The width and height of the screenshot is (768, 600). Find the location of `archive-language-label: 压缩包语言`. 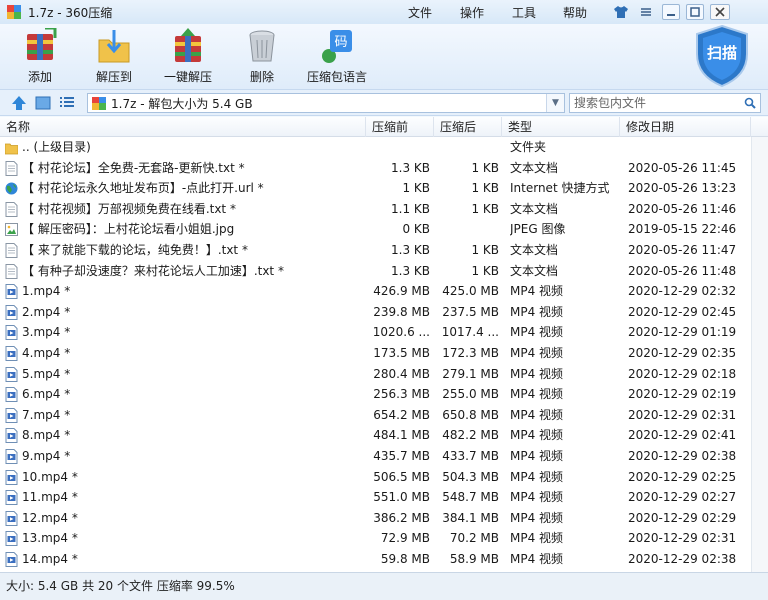

archive-language-label: 压缩包语言 is located at coordinates (336, 77).